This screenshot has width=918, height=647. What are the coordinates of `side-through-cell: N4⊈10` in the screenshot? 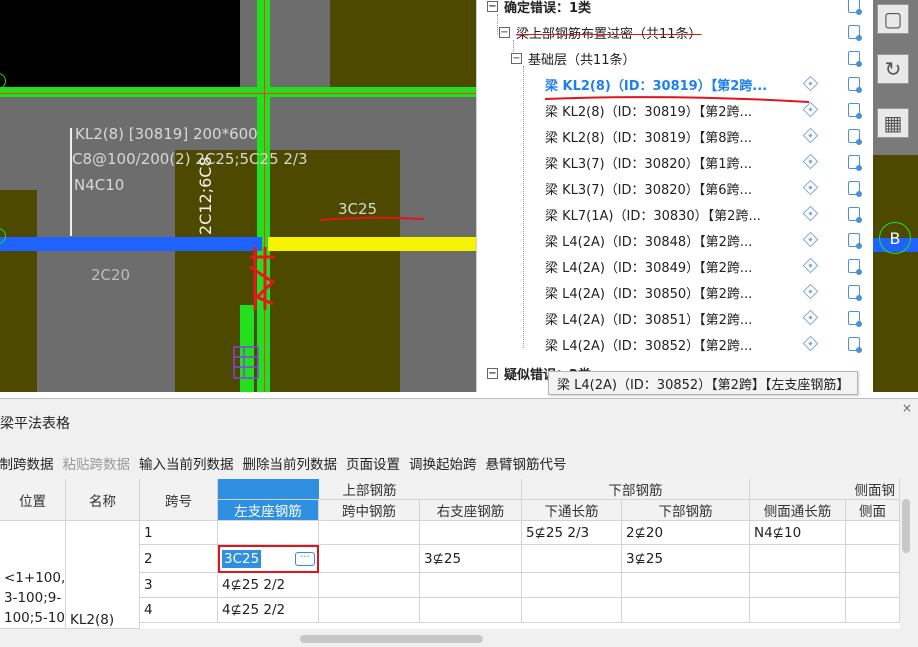 It's located at (798, 533).